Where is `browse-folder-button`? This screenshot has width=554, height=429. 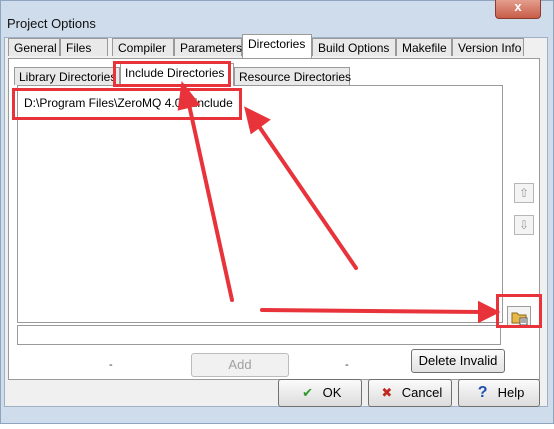
browse-folder-button is located at coordinates (519, 317).